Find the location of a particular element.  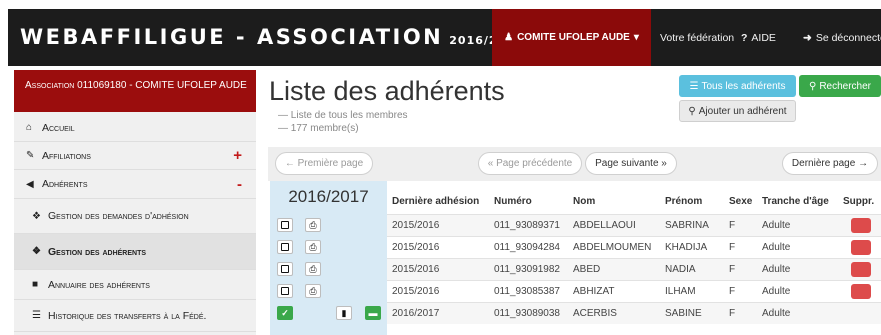

header-prenom: Prénom is located at coordinates (683, 201).